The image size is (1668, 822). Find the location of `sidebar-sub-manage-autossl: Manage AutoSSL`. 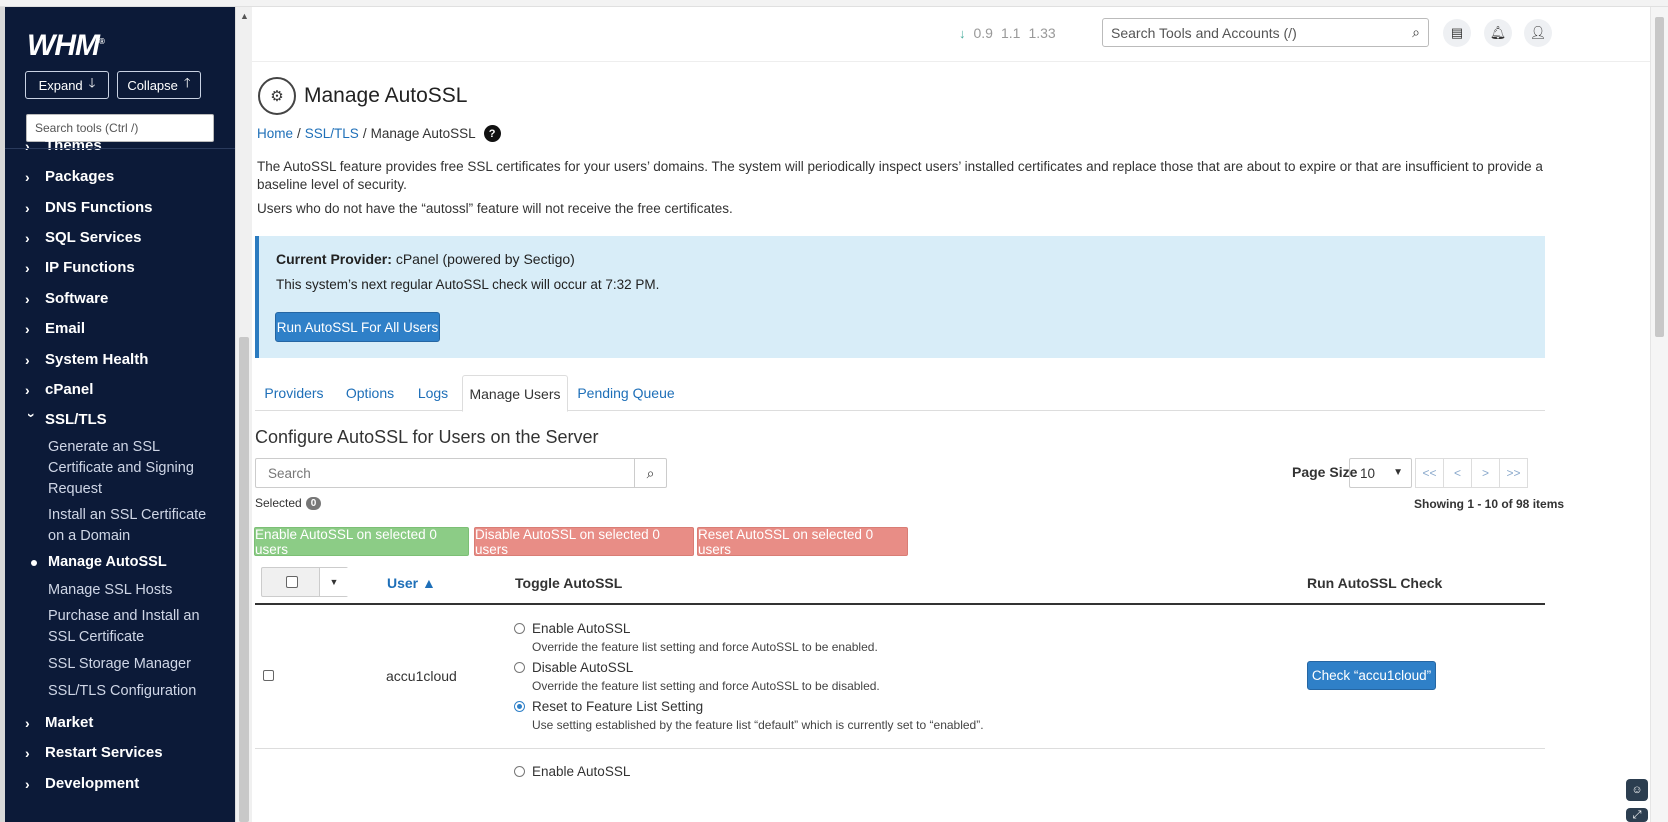

sidebar-sub-manage-autossl: Manage AutoSSL is located at coordinates (133, 562).